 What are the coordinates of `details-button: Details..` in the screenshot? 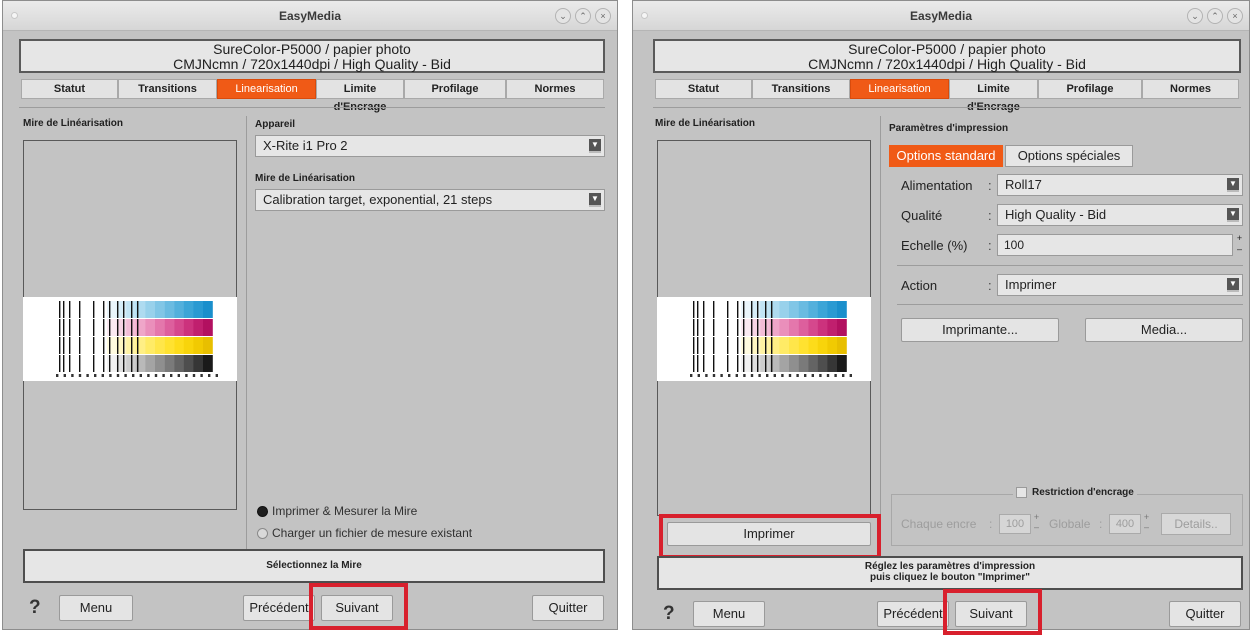 It's located at (1196, 524).